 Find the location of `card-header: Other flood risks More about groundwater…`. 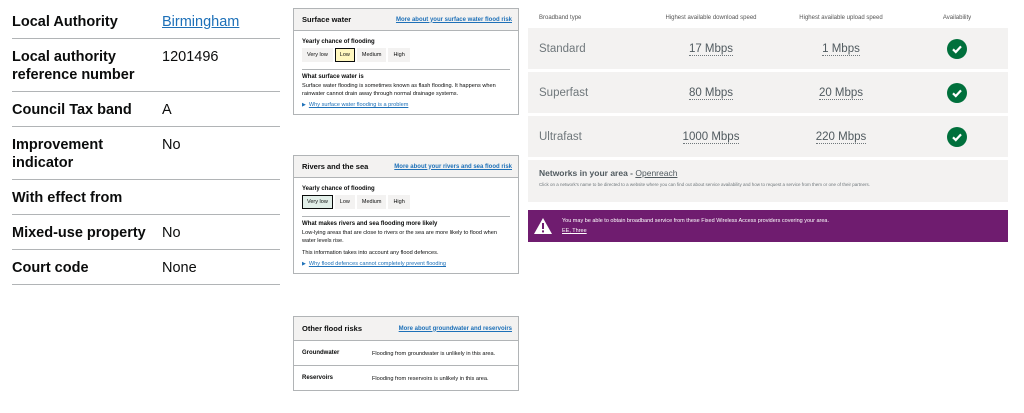

card-header: Other flood risks More about groundwater… is located at coordinates (406, 329).